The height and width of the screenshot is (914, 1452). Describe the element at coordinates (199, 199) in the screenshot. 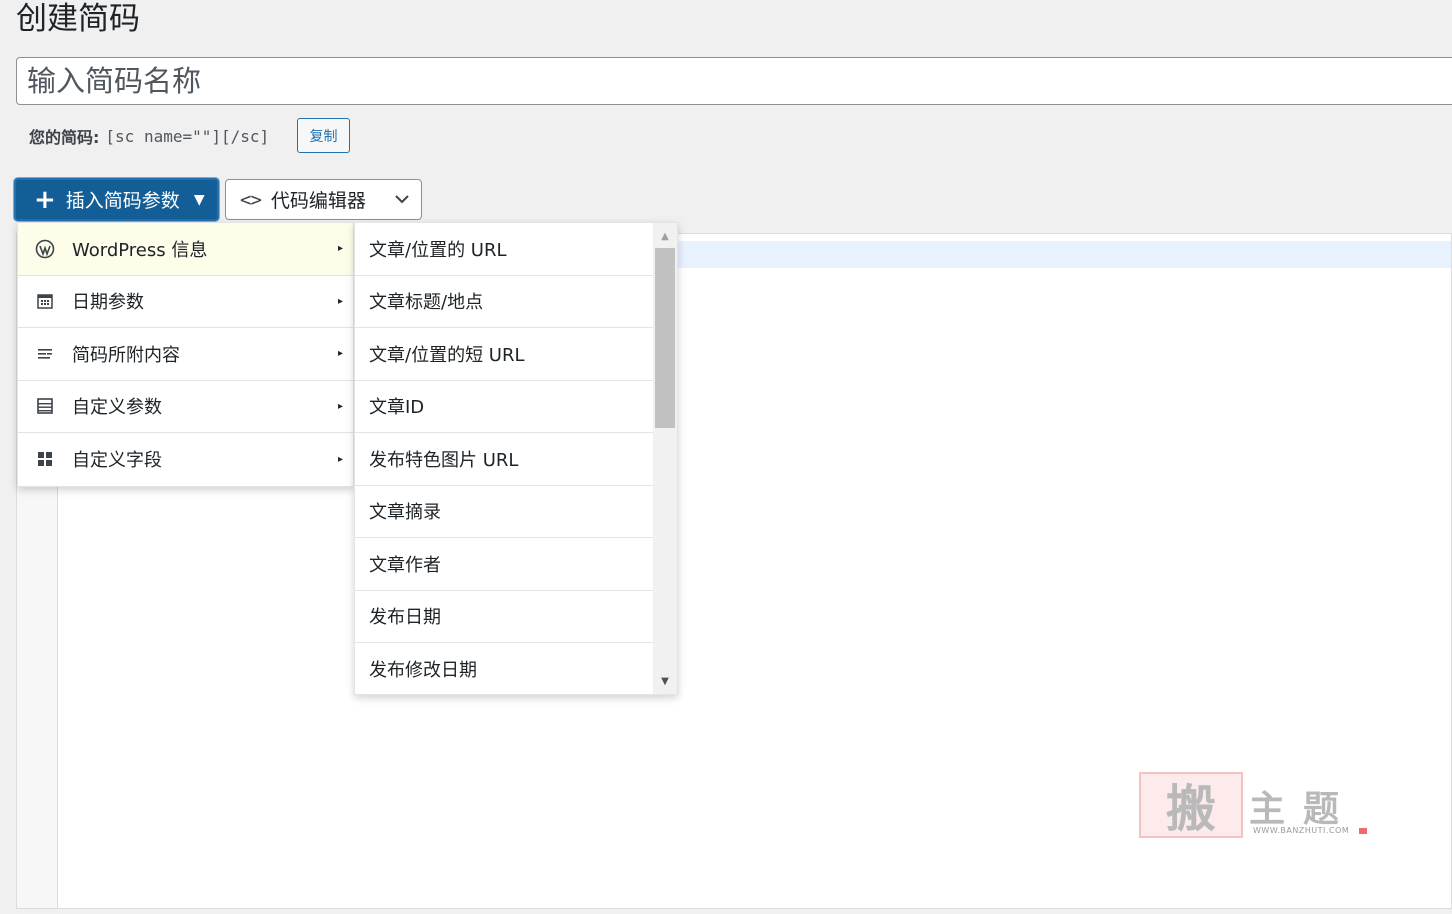

I see `caret-down-icon: ▼` at that location.